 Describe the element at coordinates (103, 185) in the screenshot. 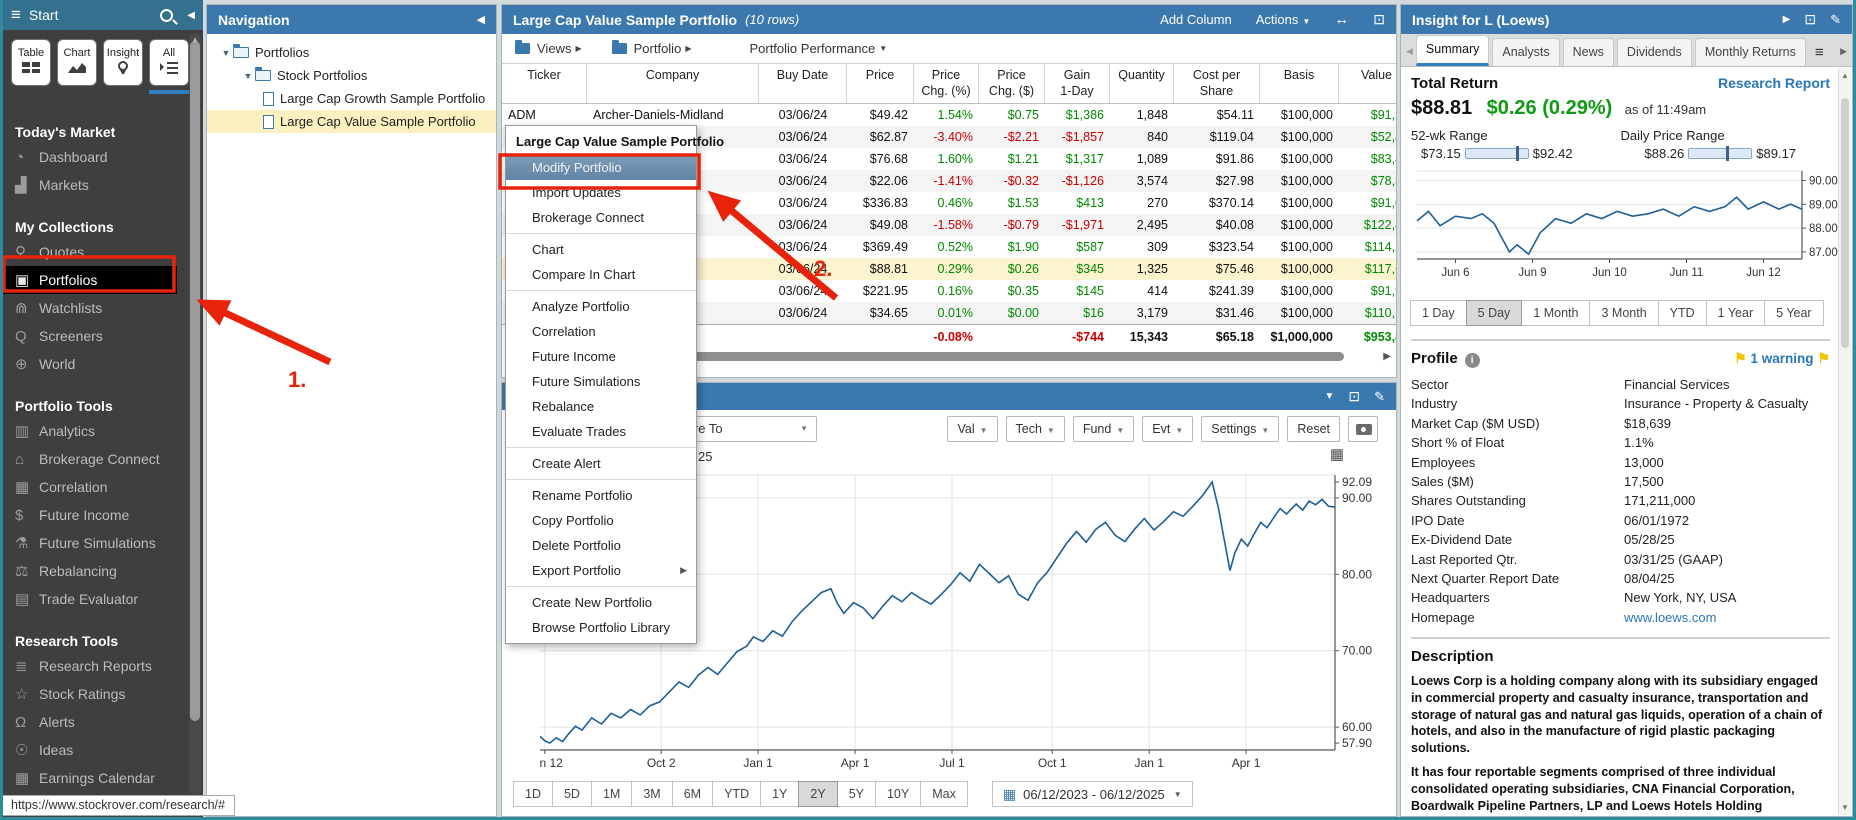

I see `sidebar-item-markets: ▟ Markets` at that location.